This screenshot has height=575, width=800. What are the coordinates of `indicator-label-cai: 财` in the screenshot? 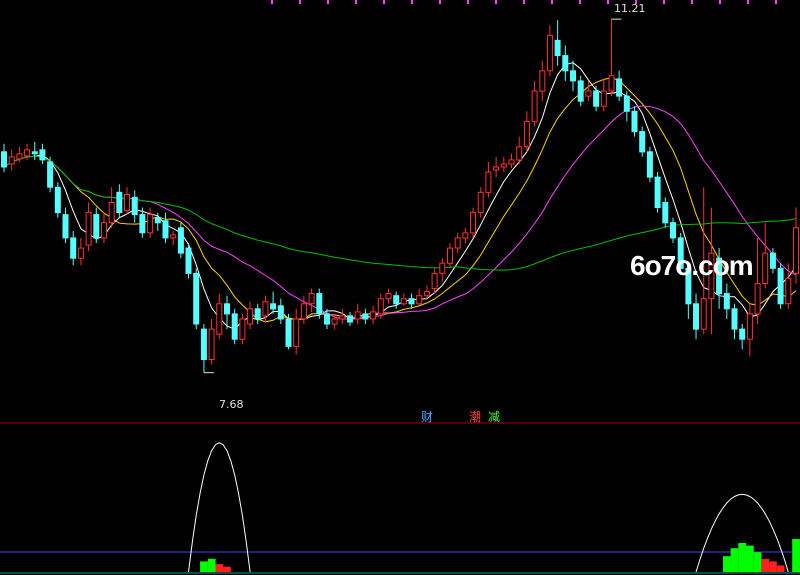 It's located at (427, 416).